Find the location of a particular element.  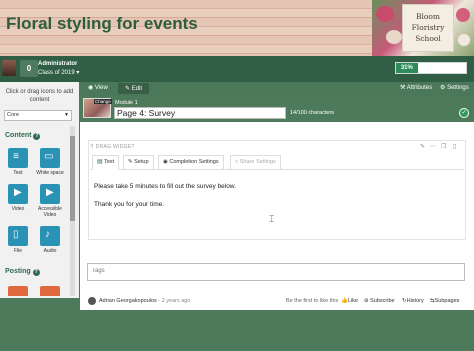

tab-text: ▤ Text is located at coordinates (106, 162).